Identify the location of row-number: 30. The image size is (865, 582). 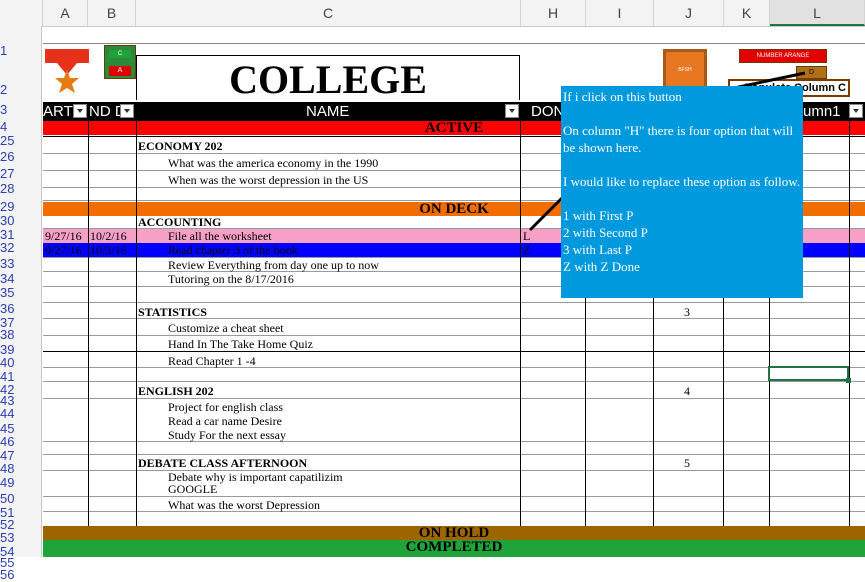
(10, 220).